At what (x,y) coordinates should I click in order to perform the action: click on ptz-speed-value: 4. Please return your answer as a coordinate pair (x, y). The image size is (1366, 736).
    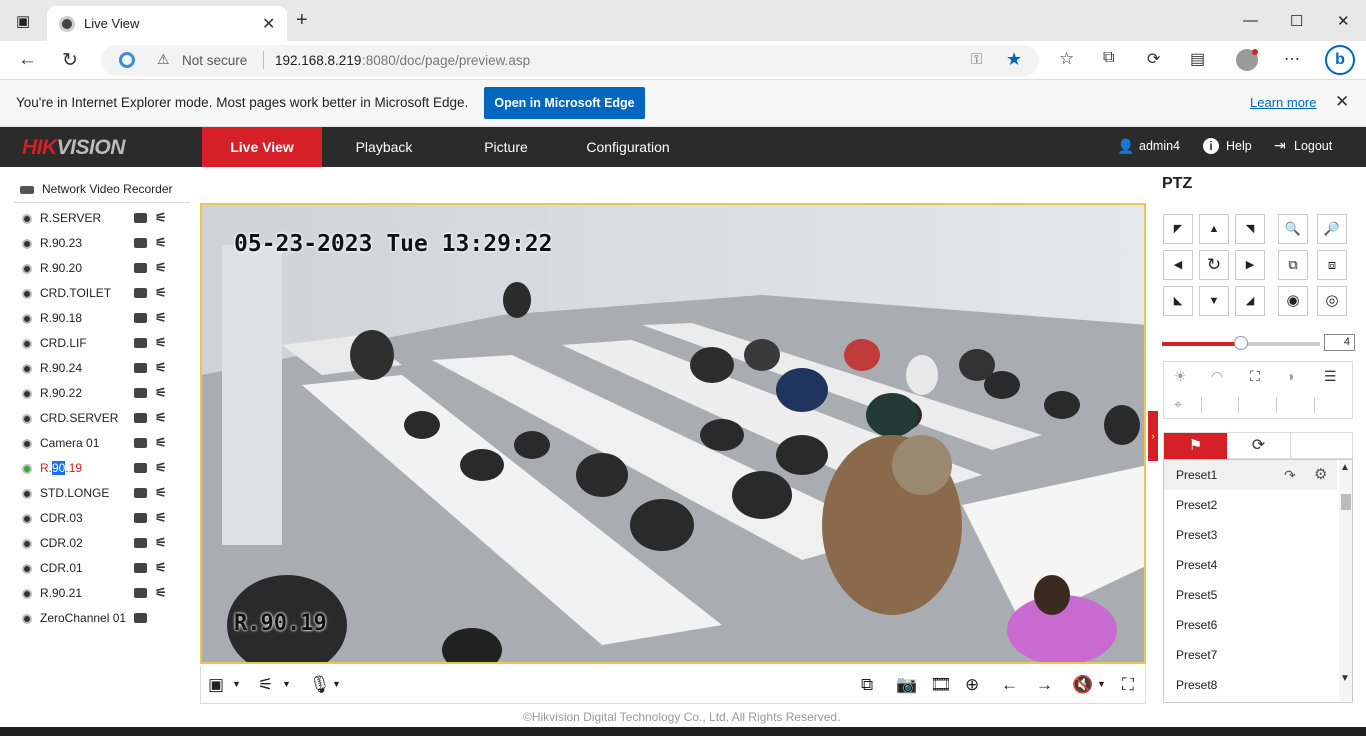
    Looking at the image, I should click on (1339, 342).